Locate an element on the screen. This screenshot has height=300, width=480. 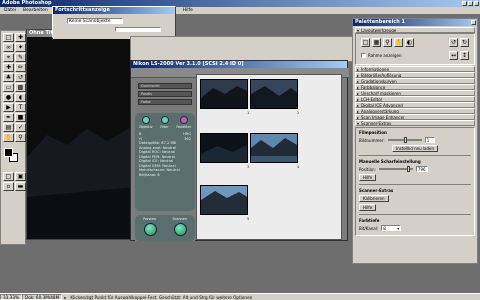
nikon-title-bar: Nikon LS-2000 Ver 3.1.0 [SCSI 2.4 ID 0] is located at coordinates (239, 64).